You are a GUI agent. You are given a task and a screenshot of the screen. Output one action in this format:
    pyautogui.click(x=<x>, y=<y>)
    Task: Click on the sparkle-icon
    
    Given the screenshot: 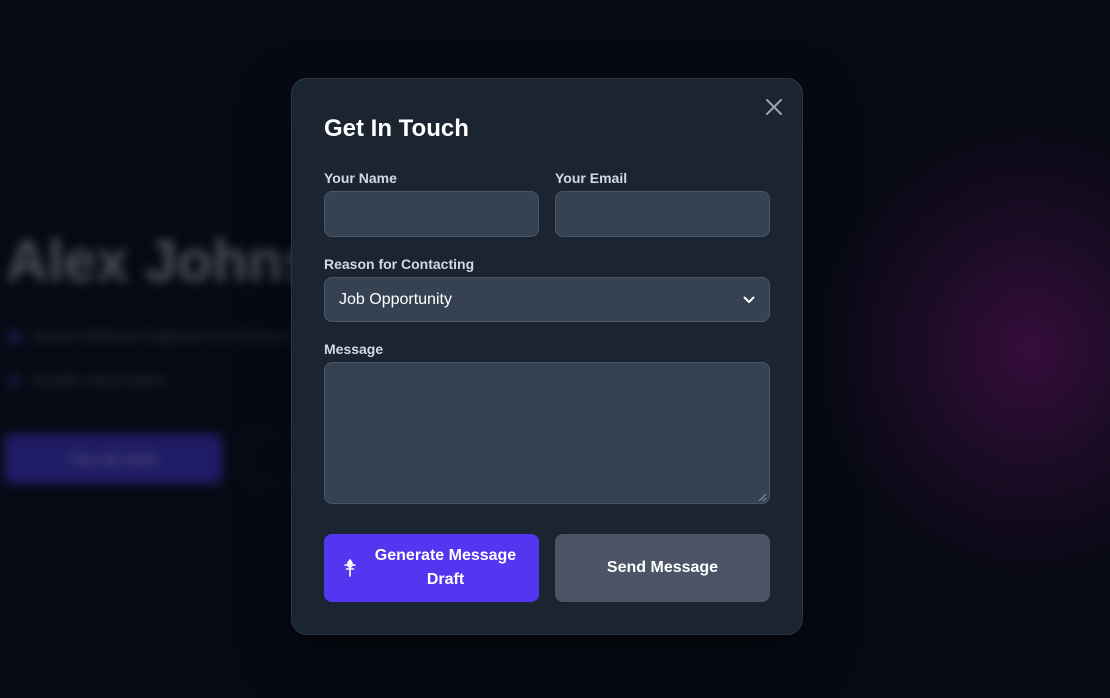 What is the action you would take?
    pyautogui.click(x=350, y=568)
    